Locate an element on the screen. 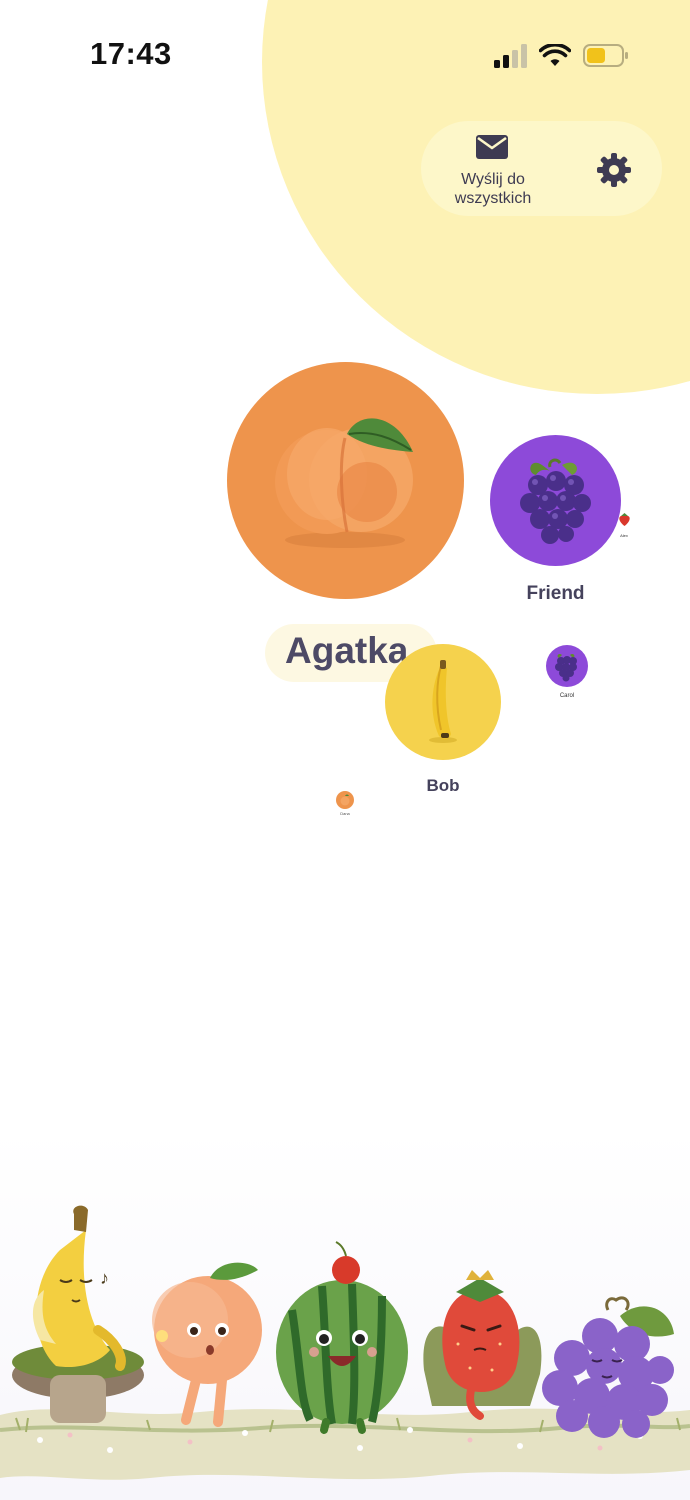 Image resolution: width=690 pixels, height=1500 pixels. envelope-icon is located at coordinates (492, 147).